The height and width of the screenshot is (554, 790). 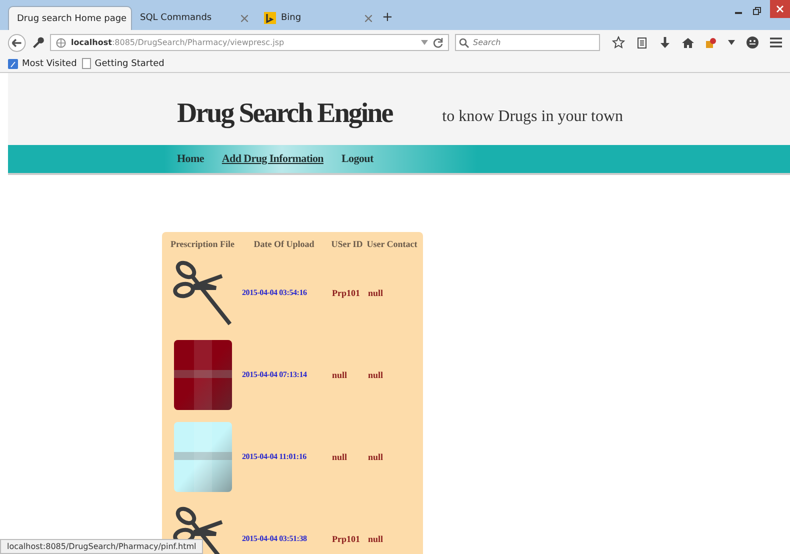 What do you see at coordinates (318, 18) in the screenshot?
I see `browser-tab: Bing` at bounding box center [318, 18].